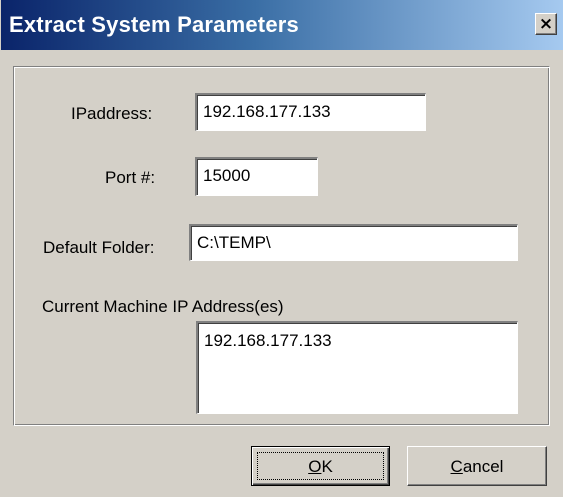 This screenshot has height=497, width=563. I want to click on port-label: Port #:, so click(130, 177).